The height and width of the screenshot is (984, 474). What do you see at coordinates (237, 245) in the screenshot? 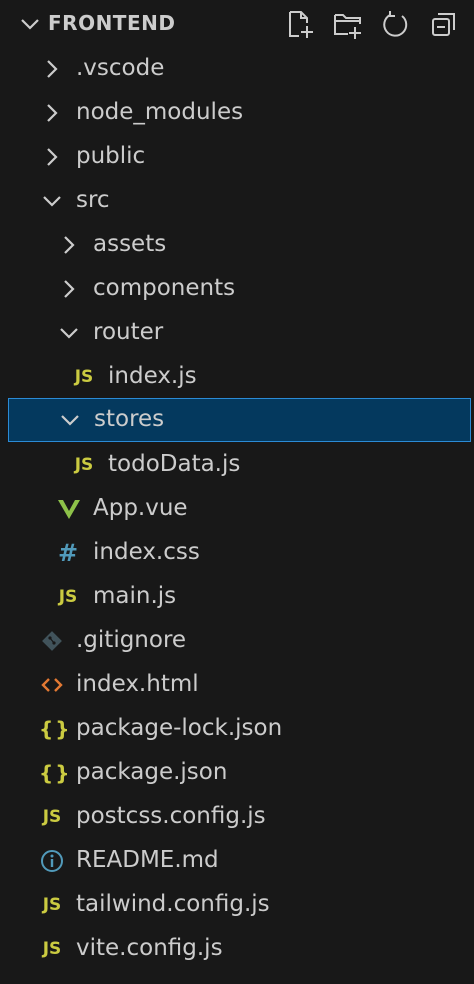
I see `tree-folder-assets: assets` at bounding box center [237, 245].